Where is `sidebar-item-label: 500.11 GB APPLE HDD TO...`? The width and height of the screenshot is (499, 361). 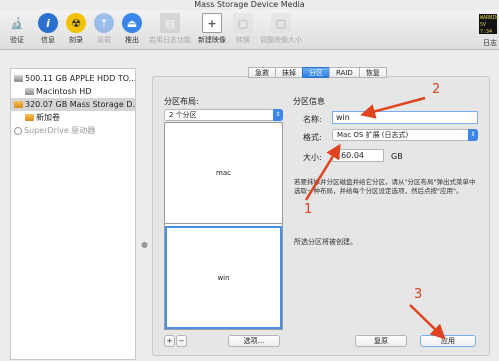
sidebar-item-label: 500.11 GB APPLE HDD TO... is located at coordinates (80, 78).